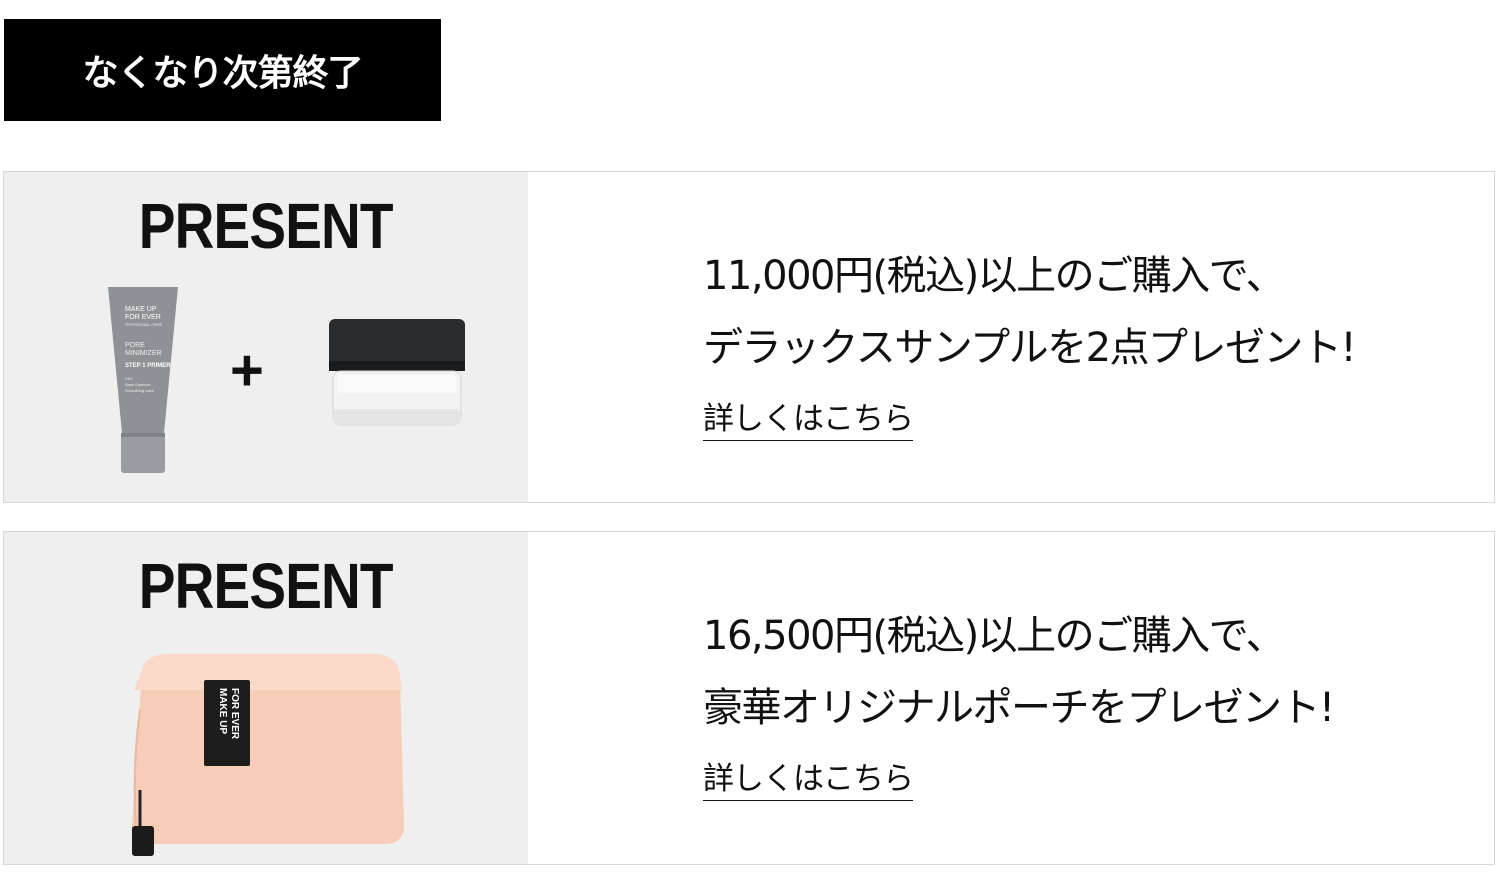 This screenshot has width=1500, height=890. Describe the element at coordinates (1030, 348) in the screenshot. I see `offer-gift-line: デラックスサンプルを2点プレゼント!` at that location.